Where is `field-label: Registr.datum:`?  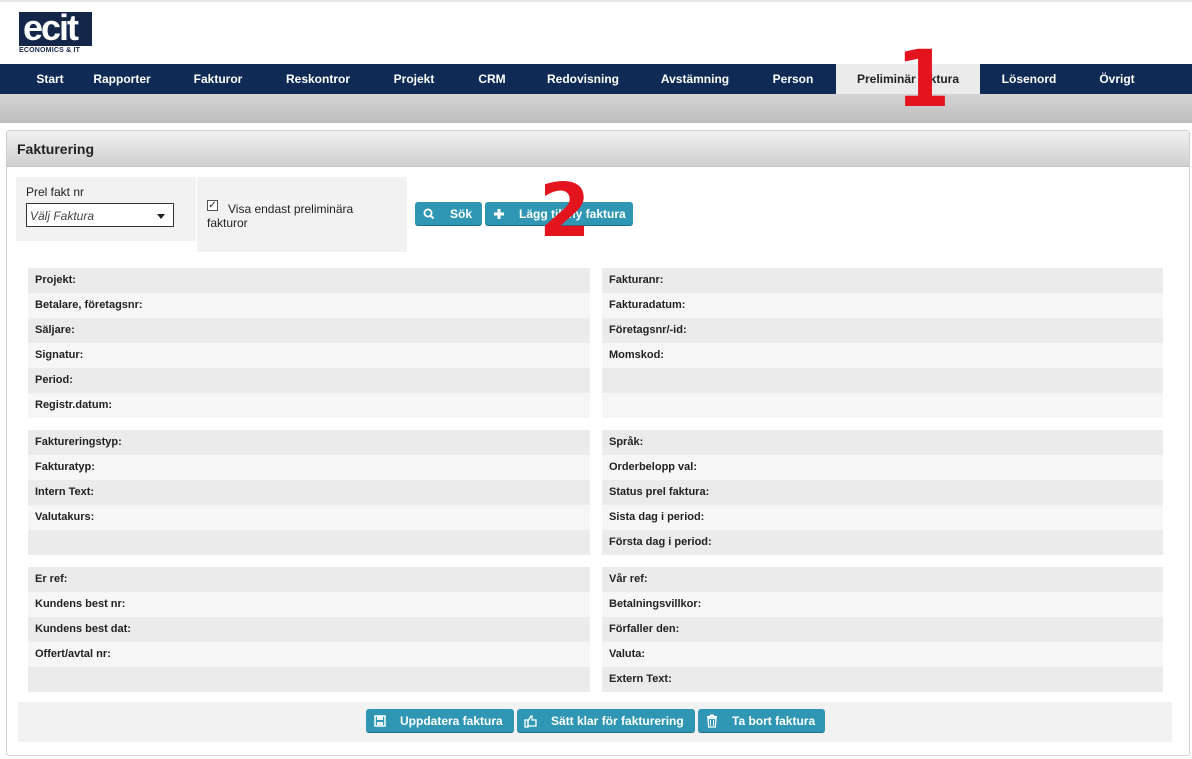
field-label: Registr.datum: is located at coordinates (74, 405).